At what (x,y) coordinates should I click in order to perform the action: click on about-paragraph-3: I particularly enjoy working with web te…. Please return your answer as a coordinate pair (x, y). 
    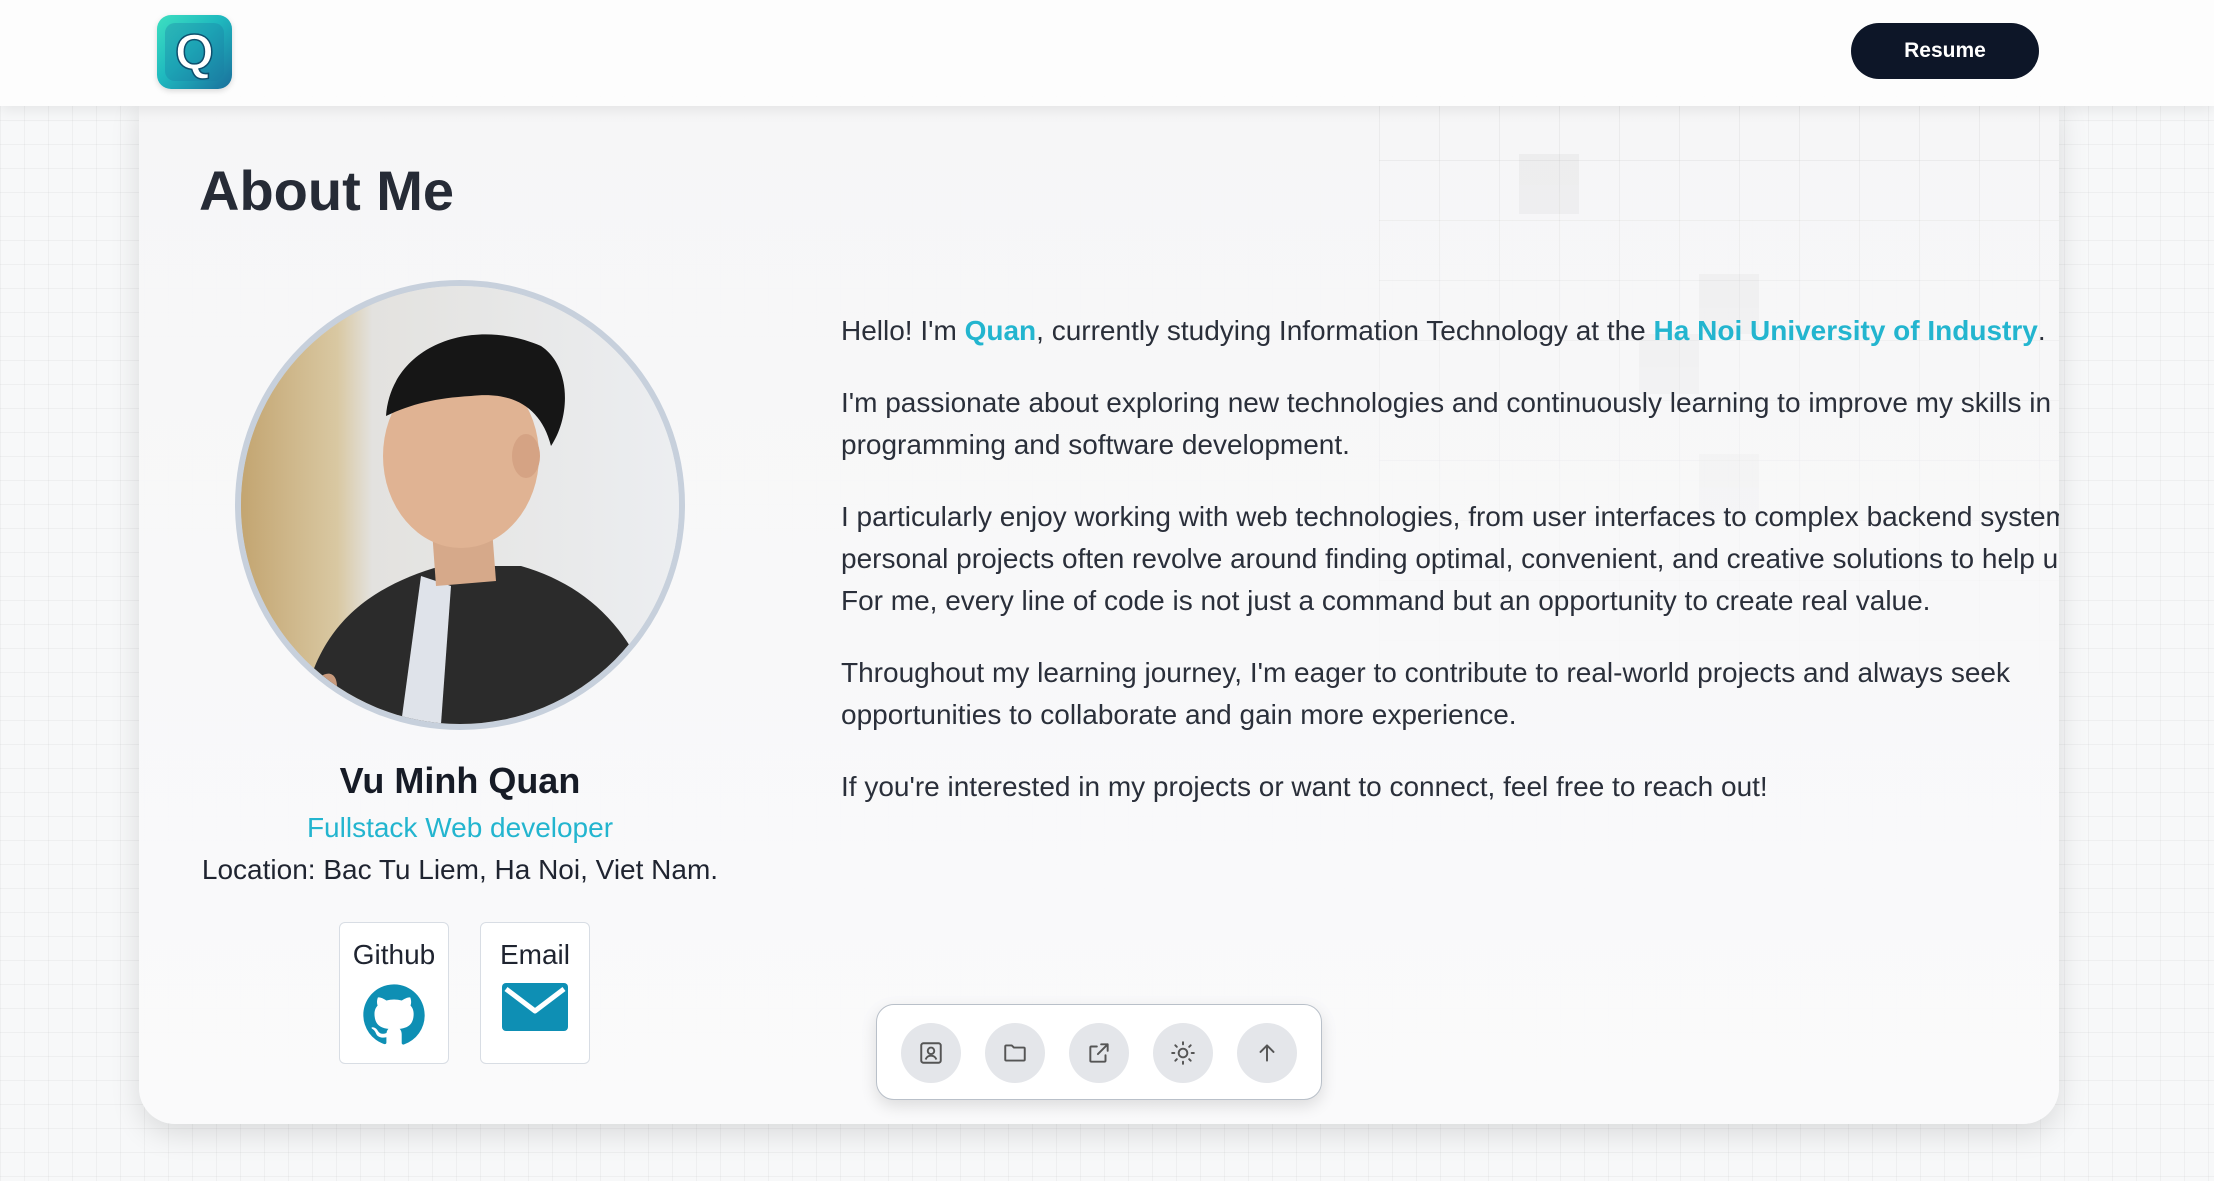
    Looking at the image, I should click on (1450, 558).